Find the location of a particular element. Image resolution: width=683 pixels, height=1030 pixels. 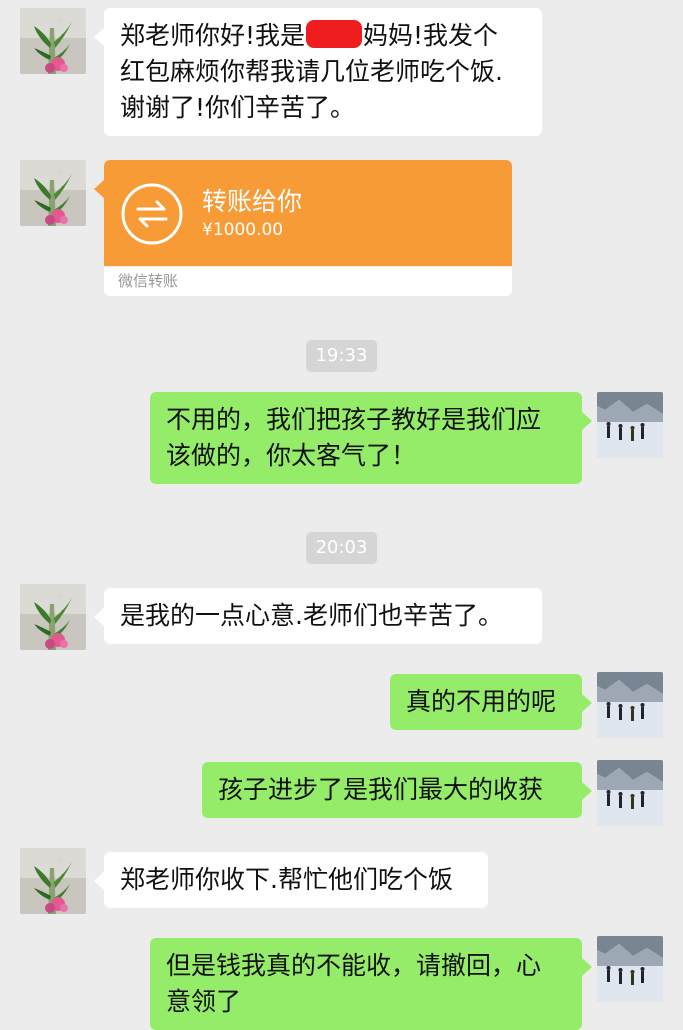

message-bubble-outgoing: 不用的，我们把孩子教好是我们应 该做的，你太客气了！ is located at coordinates (371, 438).